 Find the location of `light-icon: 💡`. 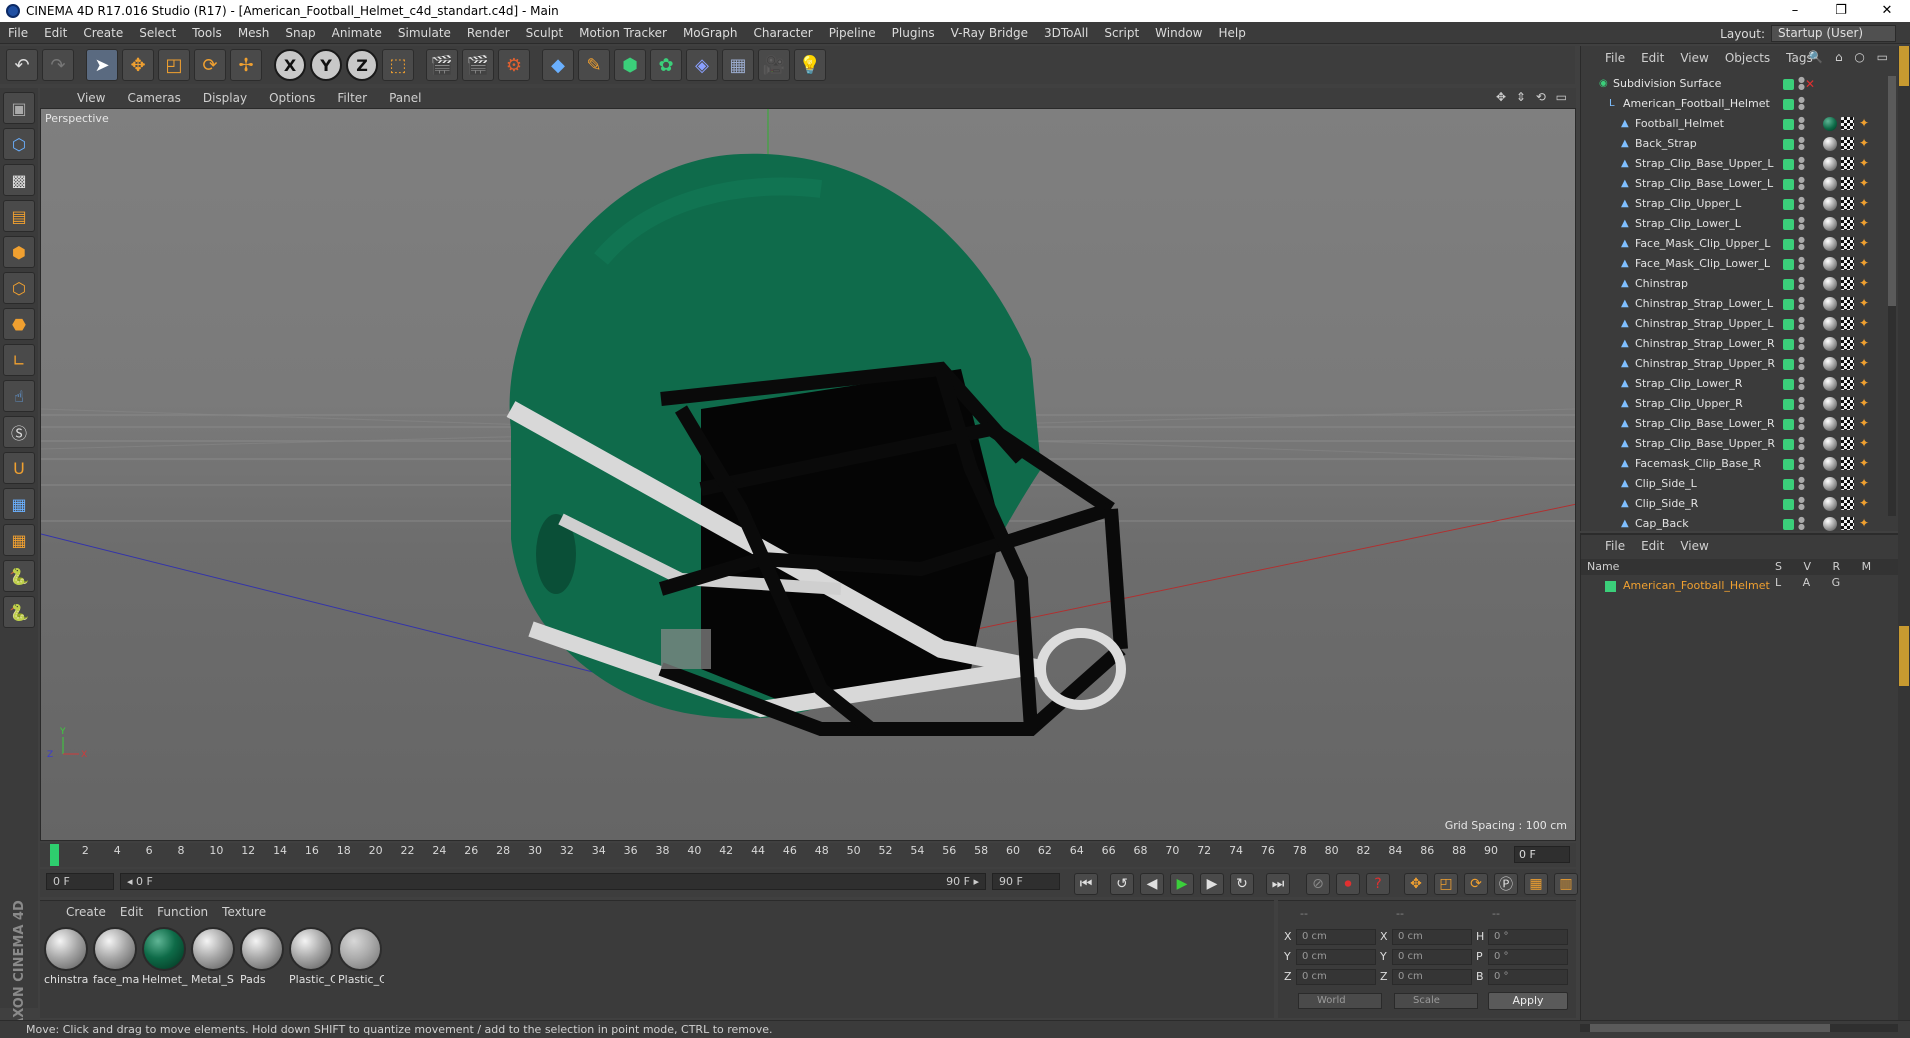

light-icon: 💡 is located at coordinates (810, 65).